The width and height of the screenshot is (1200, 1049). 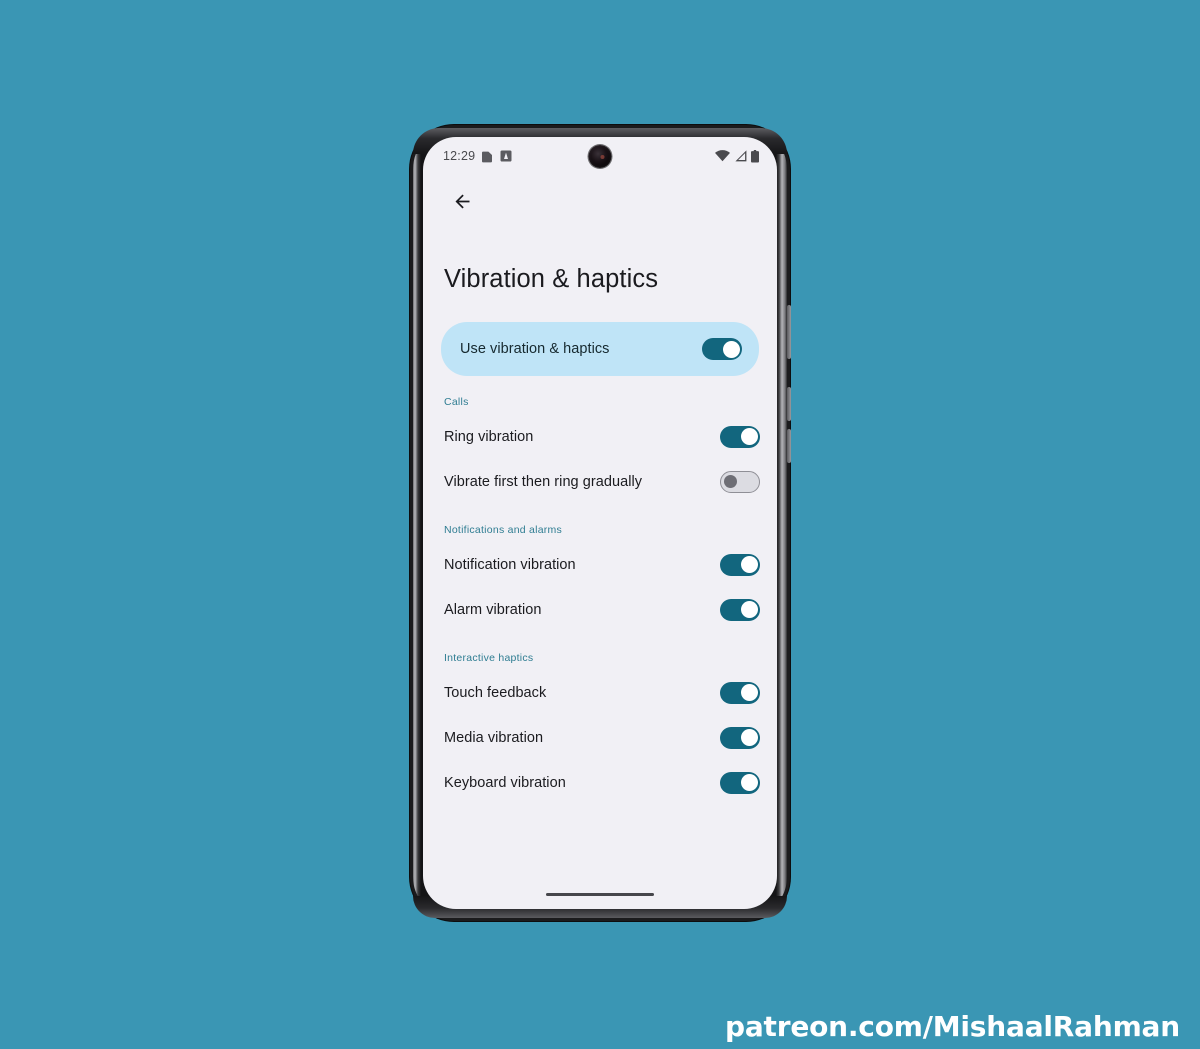 I want to click on master-toggle-label: Use vibration & haptics, so click(x=535, y=349).